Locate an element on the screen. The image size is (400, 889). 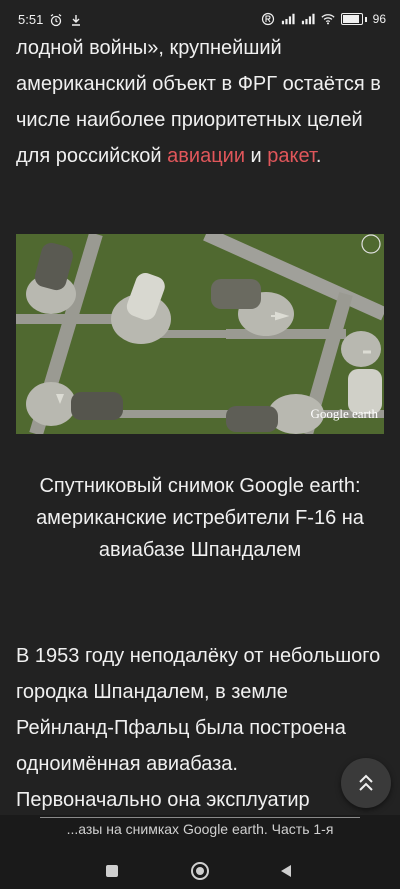
registered-icon is located at coordinates (267, 19).